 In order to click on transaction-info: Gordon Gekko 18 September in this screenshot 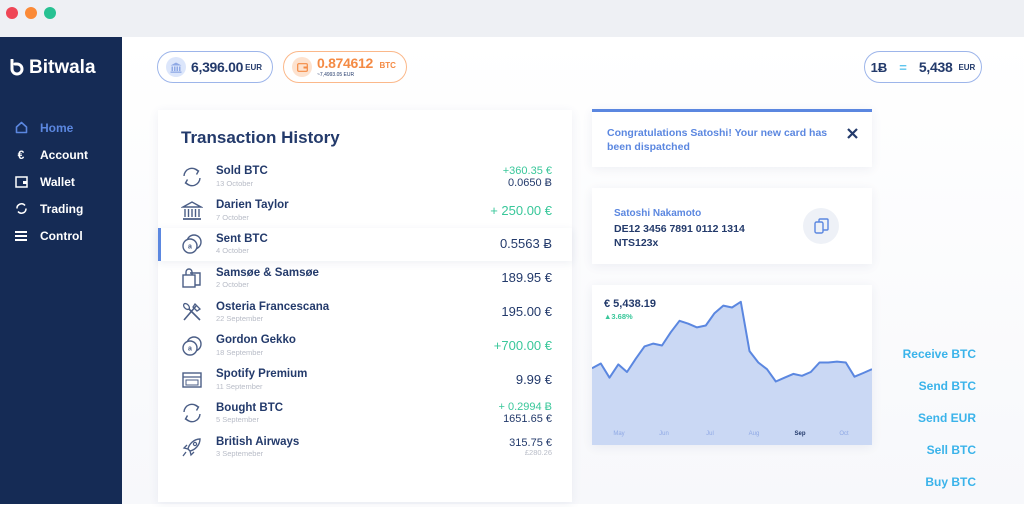, I will do `click(256, 345)`.